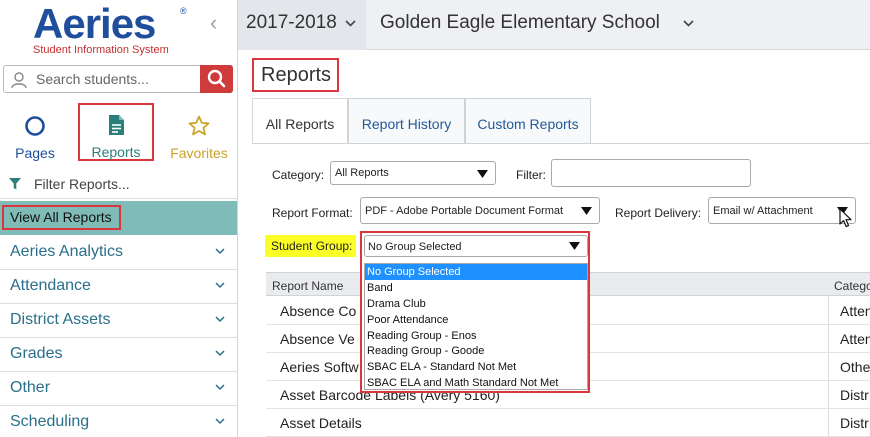 The image size is (870, 437). I want to click on filter-label: Filter:, so click(531, 175).